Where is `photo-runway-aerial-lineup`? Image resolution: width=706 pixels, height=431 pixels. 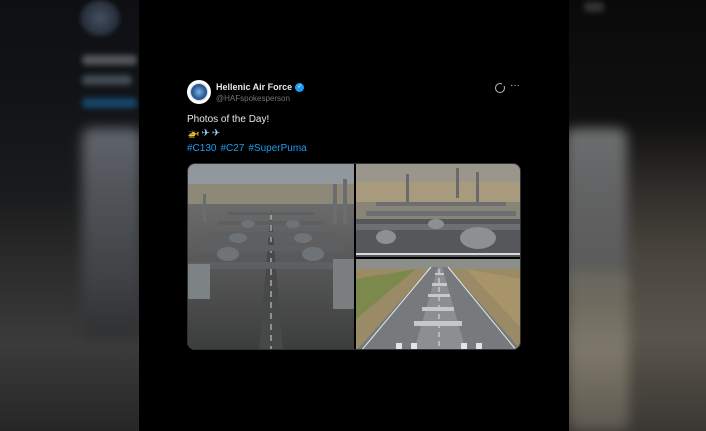 photo-runway-aerial-lineup is located at coordinates (438, 304).